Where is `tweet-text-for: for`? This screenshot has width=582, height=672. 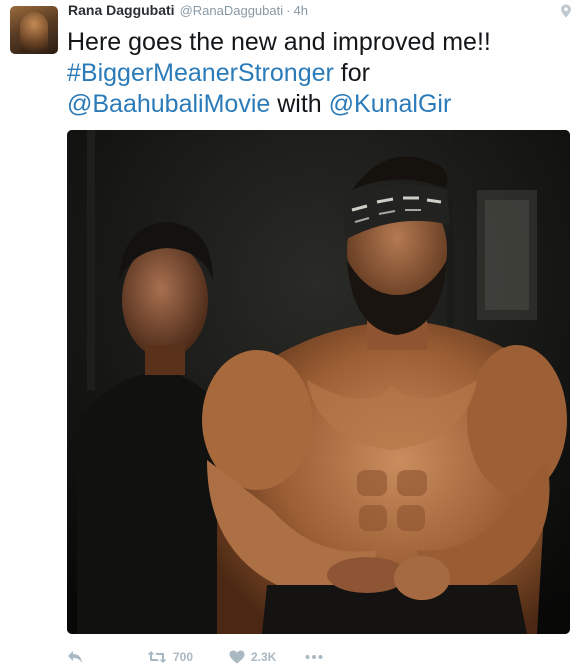
tweet-text-for: for is located at coordinates (351, 73).